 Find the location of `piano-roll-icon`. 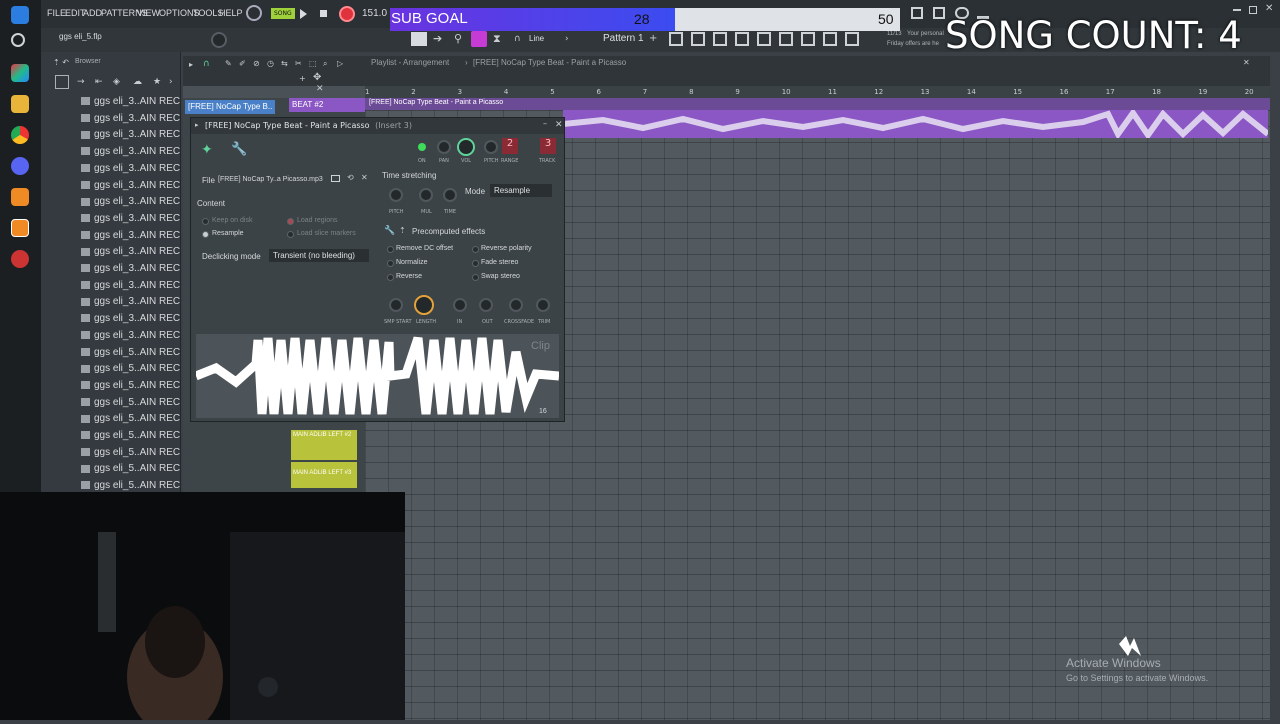

piano-roll-icon is located at coordinates (698, 39).